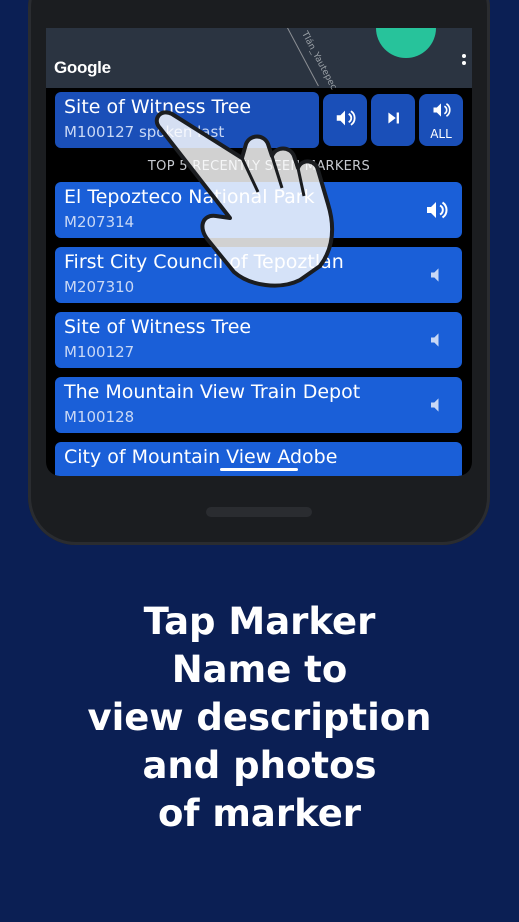  Describe the element at coordinates (464, 69) in the screenshot. I see `map-overflow-icon` at that location.